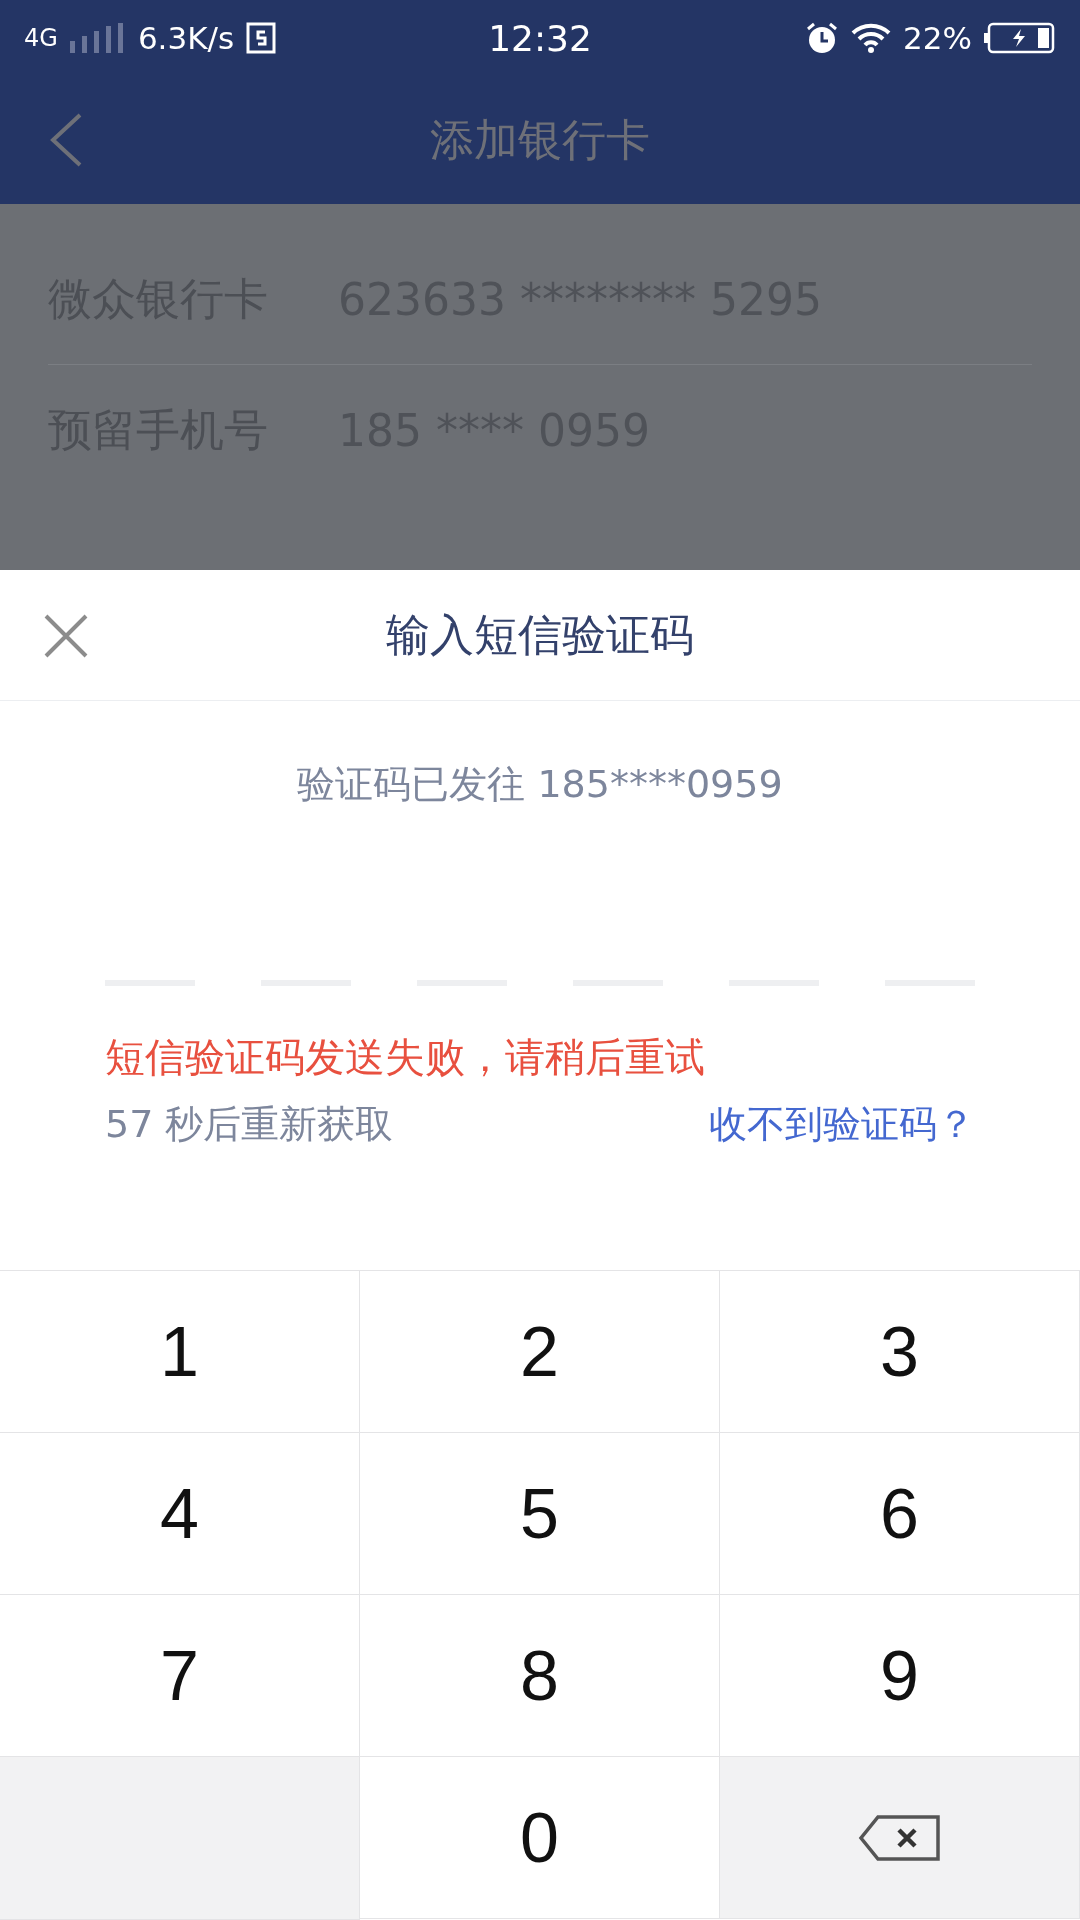 The height and width of the screenshot is (1920, 1080). What do you see at coordinates (822, 38) in the screenshot?
I see `alarm-icon` at bounding box center [822, 38].